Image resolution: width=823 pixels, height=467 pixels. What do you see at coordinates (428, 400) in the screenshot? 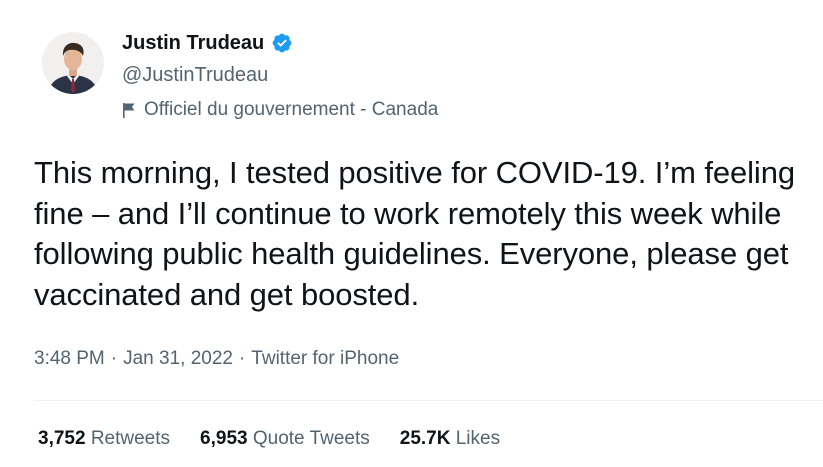
I see `divider` at bounding box center [428, 400].